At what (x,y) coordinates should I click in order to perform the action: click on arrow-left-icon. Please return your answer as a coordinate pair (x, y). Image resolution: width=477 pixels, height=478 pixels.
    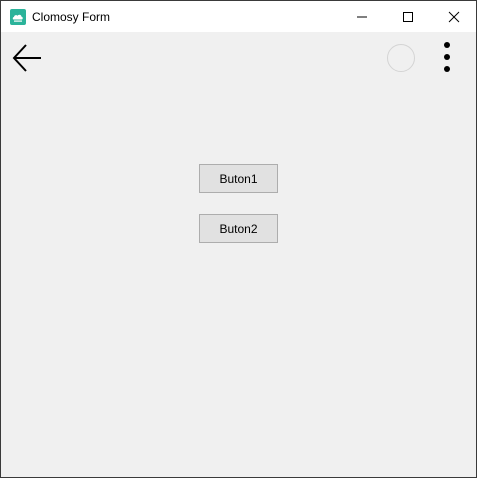
    Looking at the image, I should click on (26, 58).